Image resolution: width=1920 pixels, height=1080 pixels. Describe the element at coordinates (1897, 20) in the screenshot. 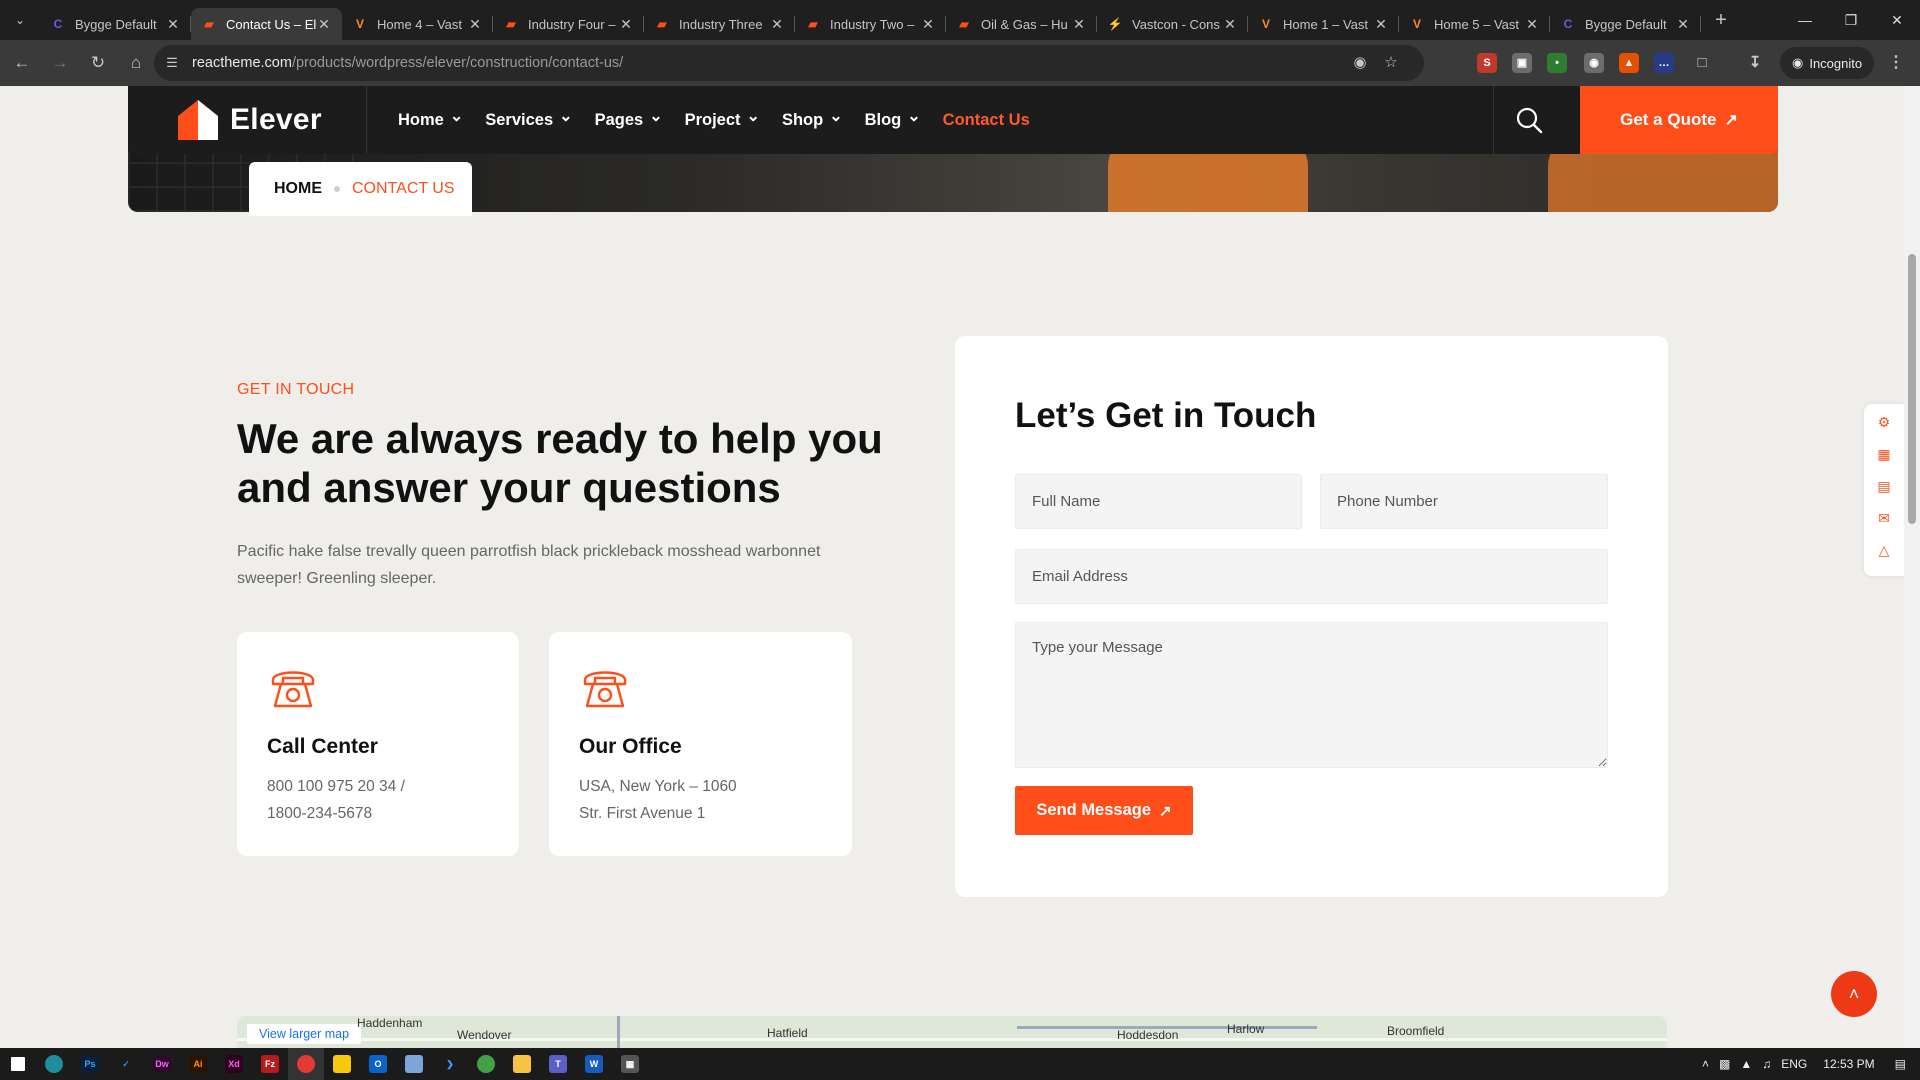

I see `close-window-button: ✕` at that location.